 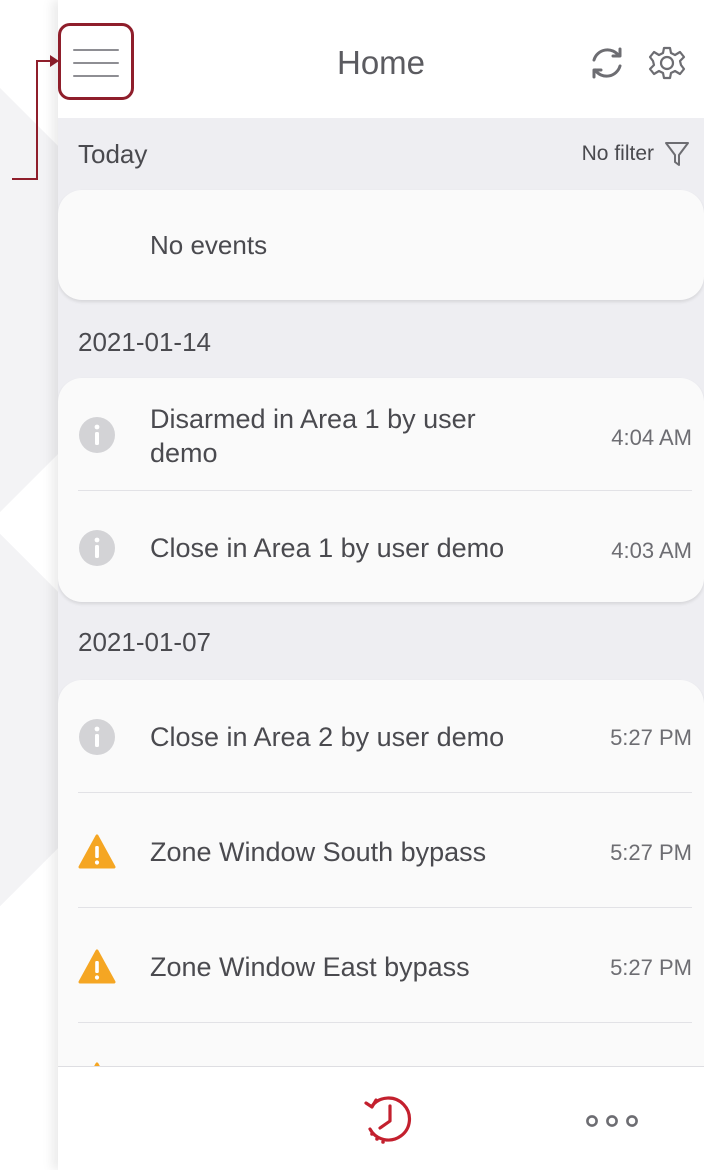 I want to click on section-header-today: Today No filter, so click(x=381, y=154).